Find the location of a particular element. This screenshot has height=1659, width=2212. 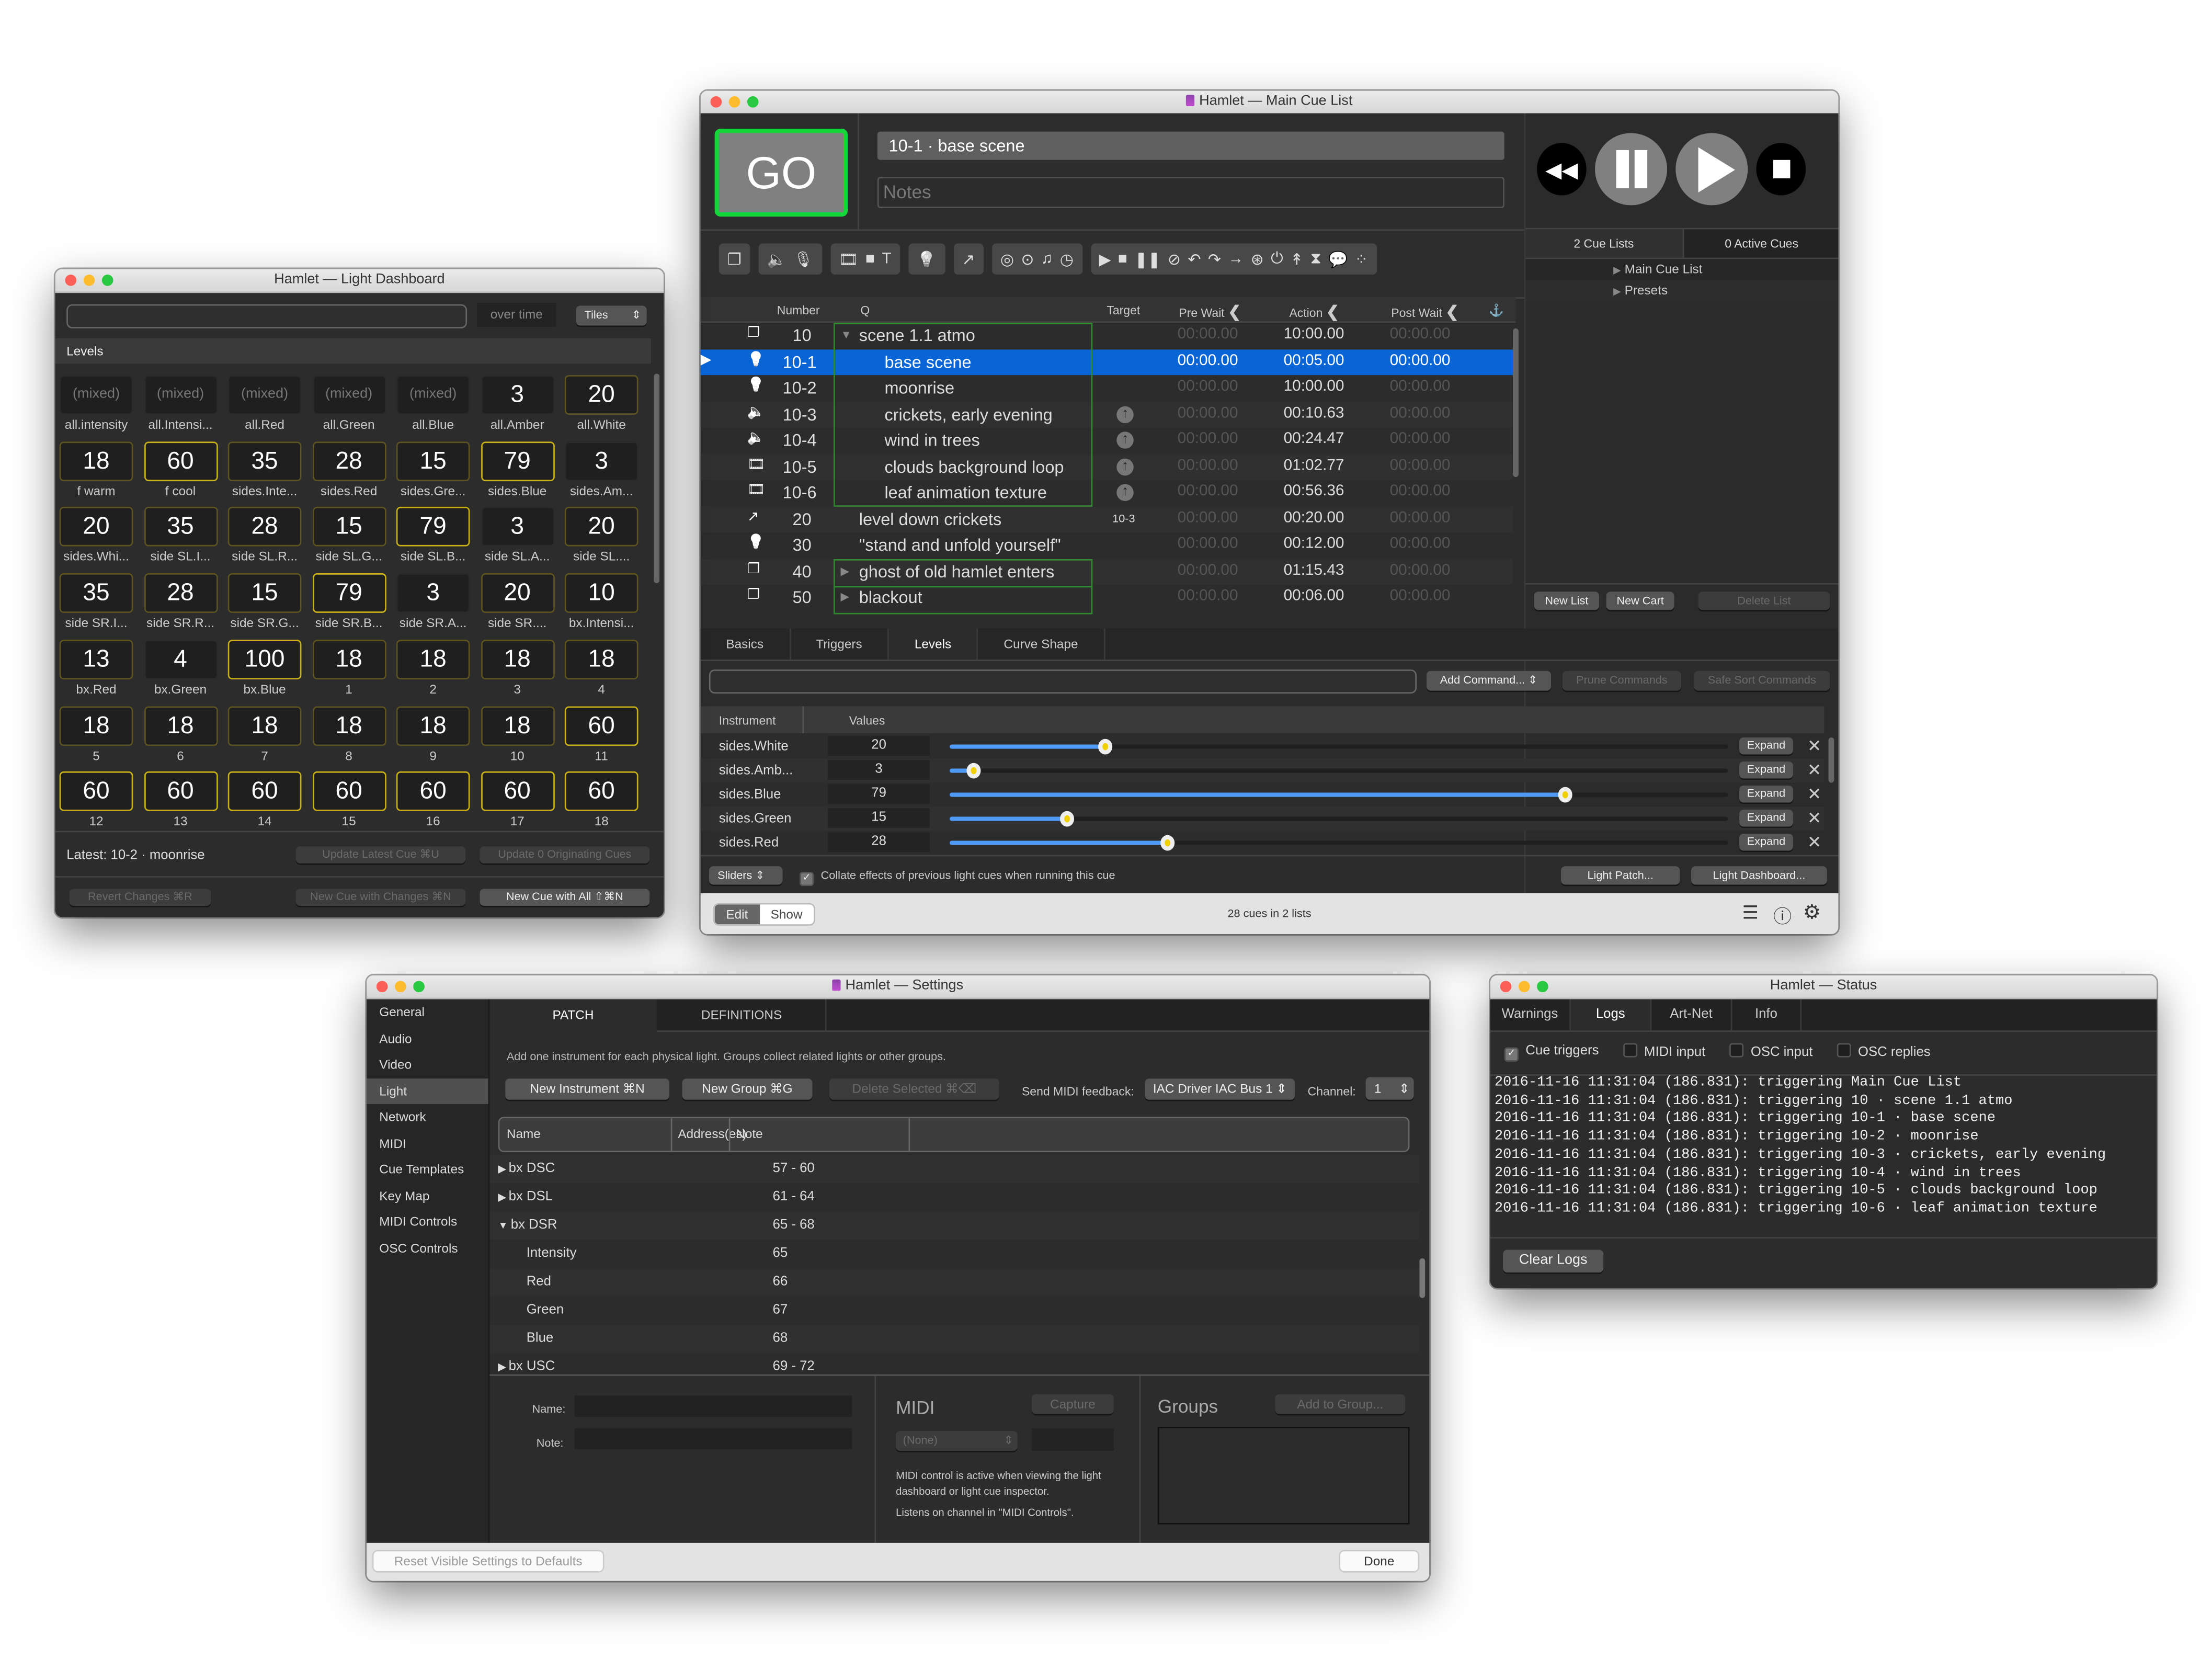

new-group-button: New Group ⌘G is located at coordinates (747, 1089).